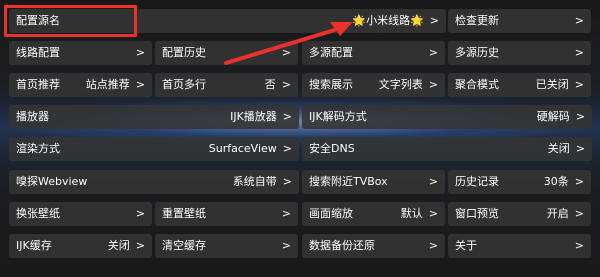 This screenshot has height=277, width=600. I want to click on setting-ijk-decode-mode: IJK解码方式 硬解码 >, so click(447, 117).